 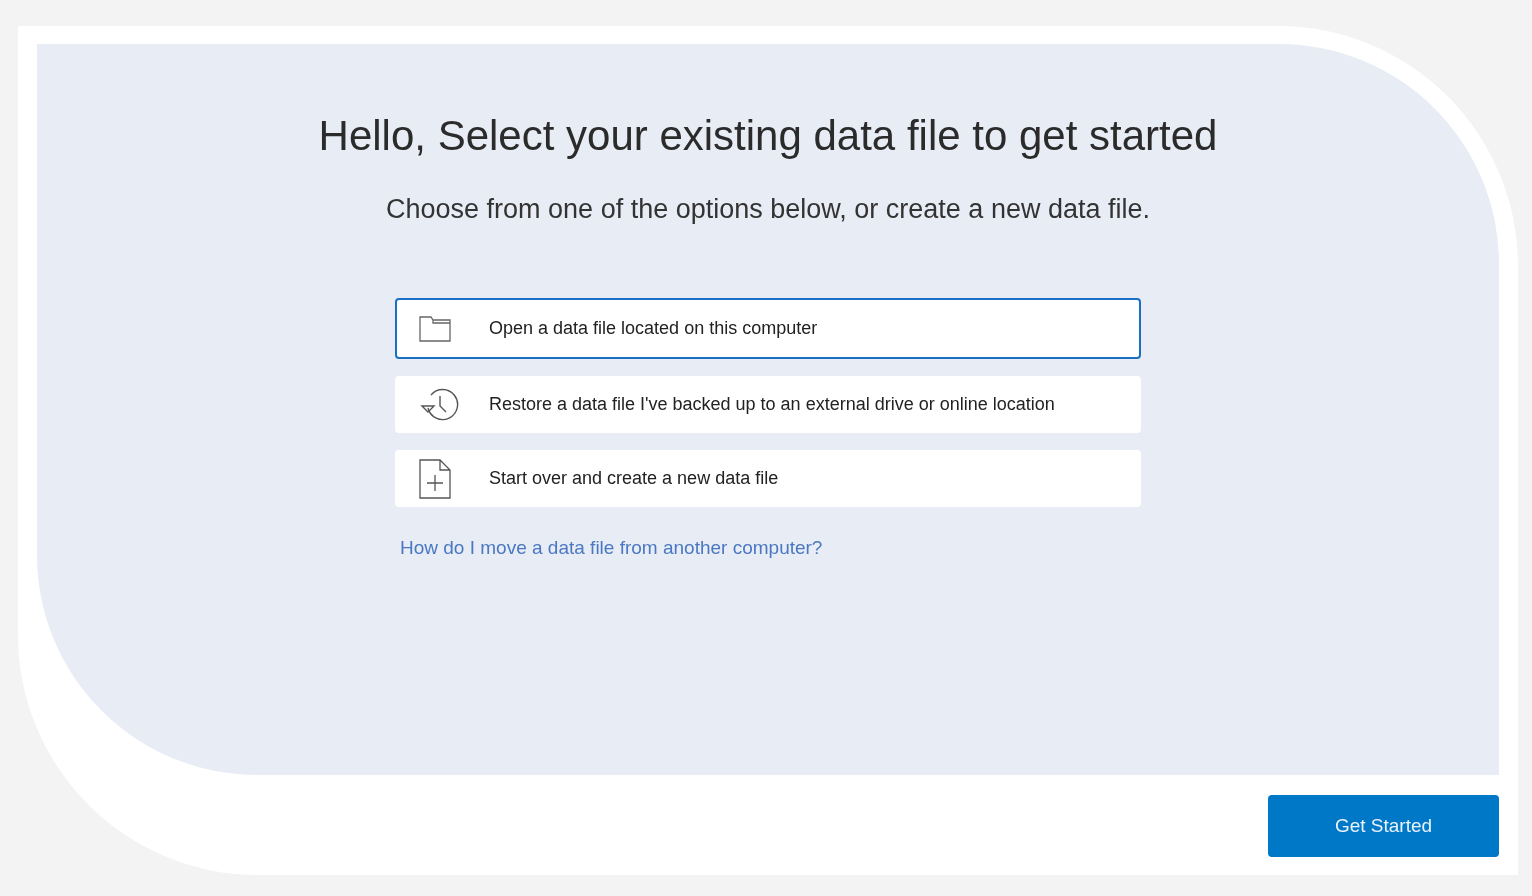 I want to click on history-icon, so click(x=439, y=404).